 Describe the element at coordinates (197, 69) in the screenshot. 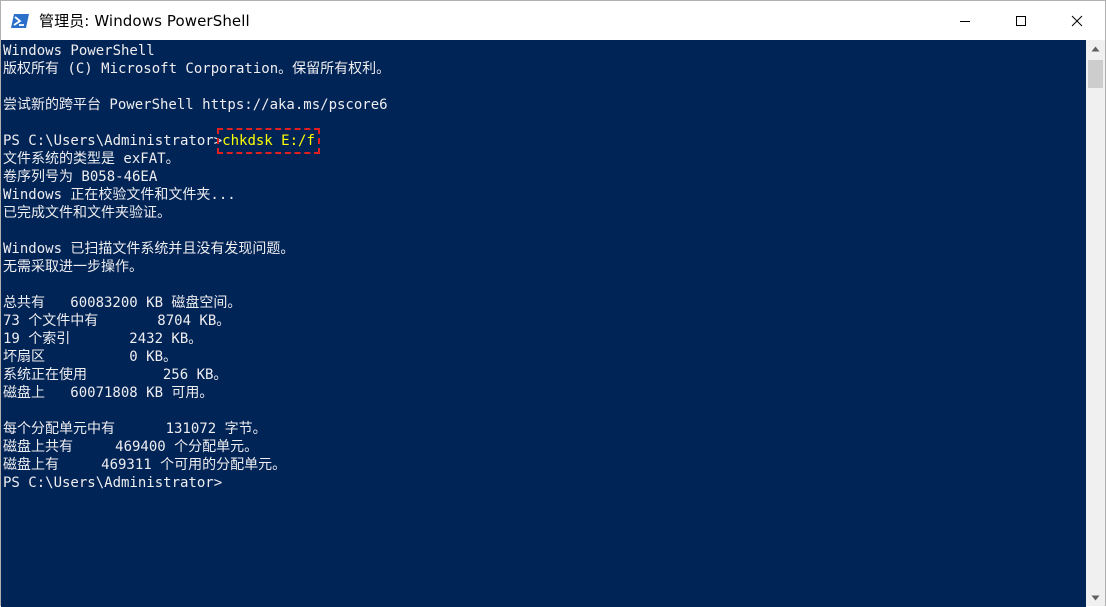

I see `banner-line: 版权所有 (C) Microsoft Corporation。保留所有权利。` at that location.